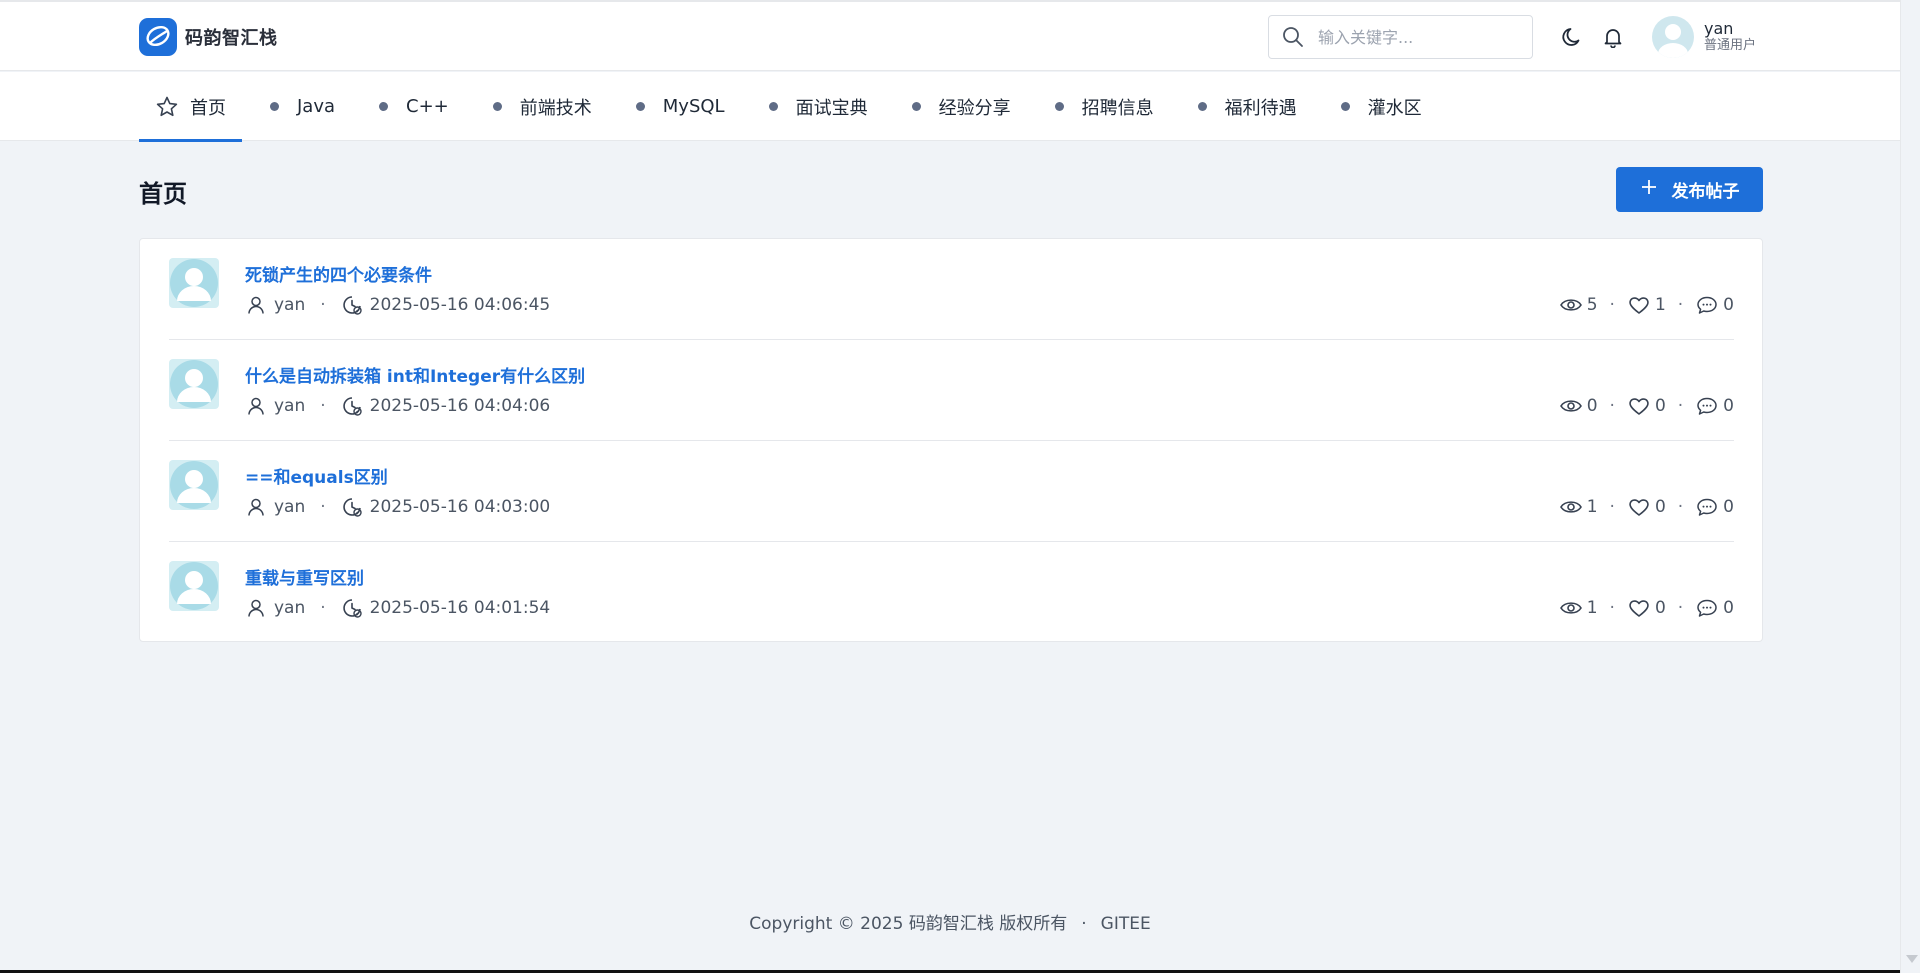  Describe the element at coordinates (1704, 37) in the screenshot. I see `user-menu: yan 普通用户` at that location.